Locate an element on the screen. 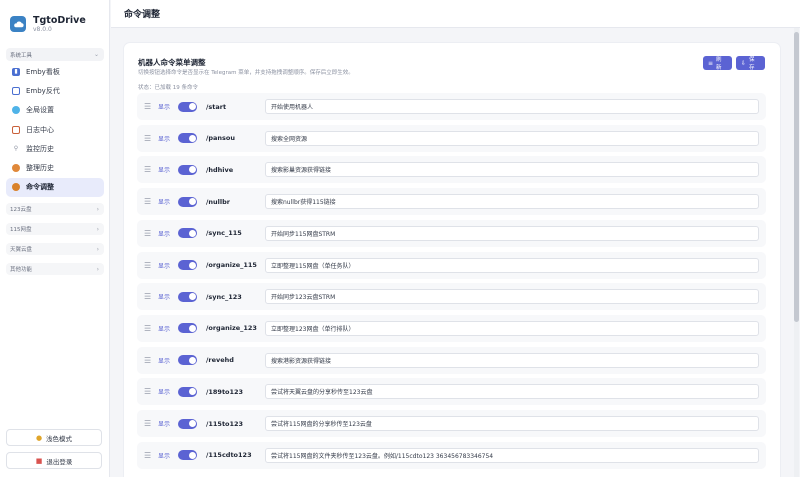 Image resolution: width=800 pixels, height=477 pixels. command-description-input: 搜索全网资源 is located at coordinates (512, 138).